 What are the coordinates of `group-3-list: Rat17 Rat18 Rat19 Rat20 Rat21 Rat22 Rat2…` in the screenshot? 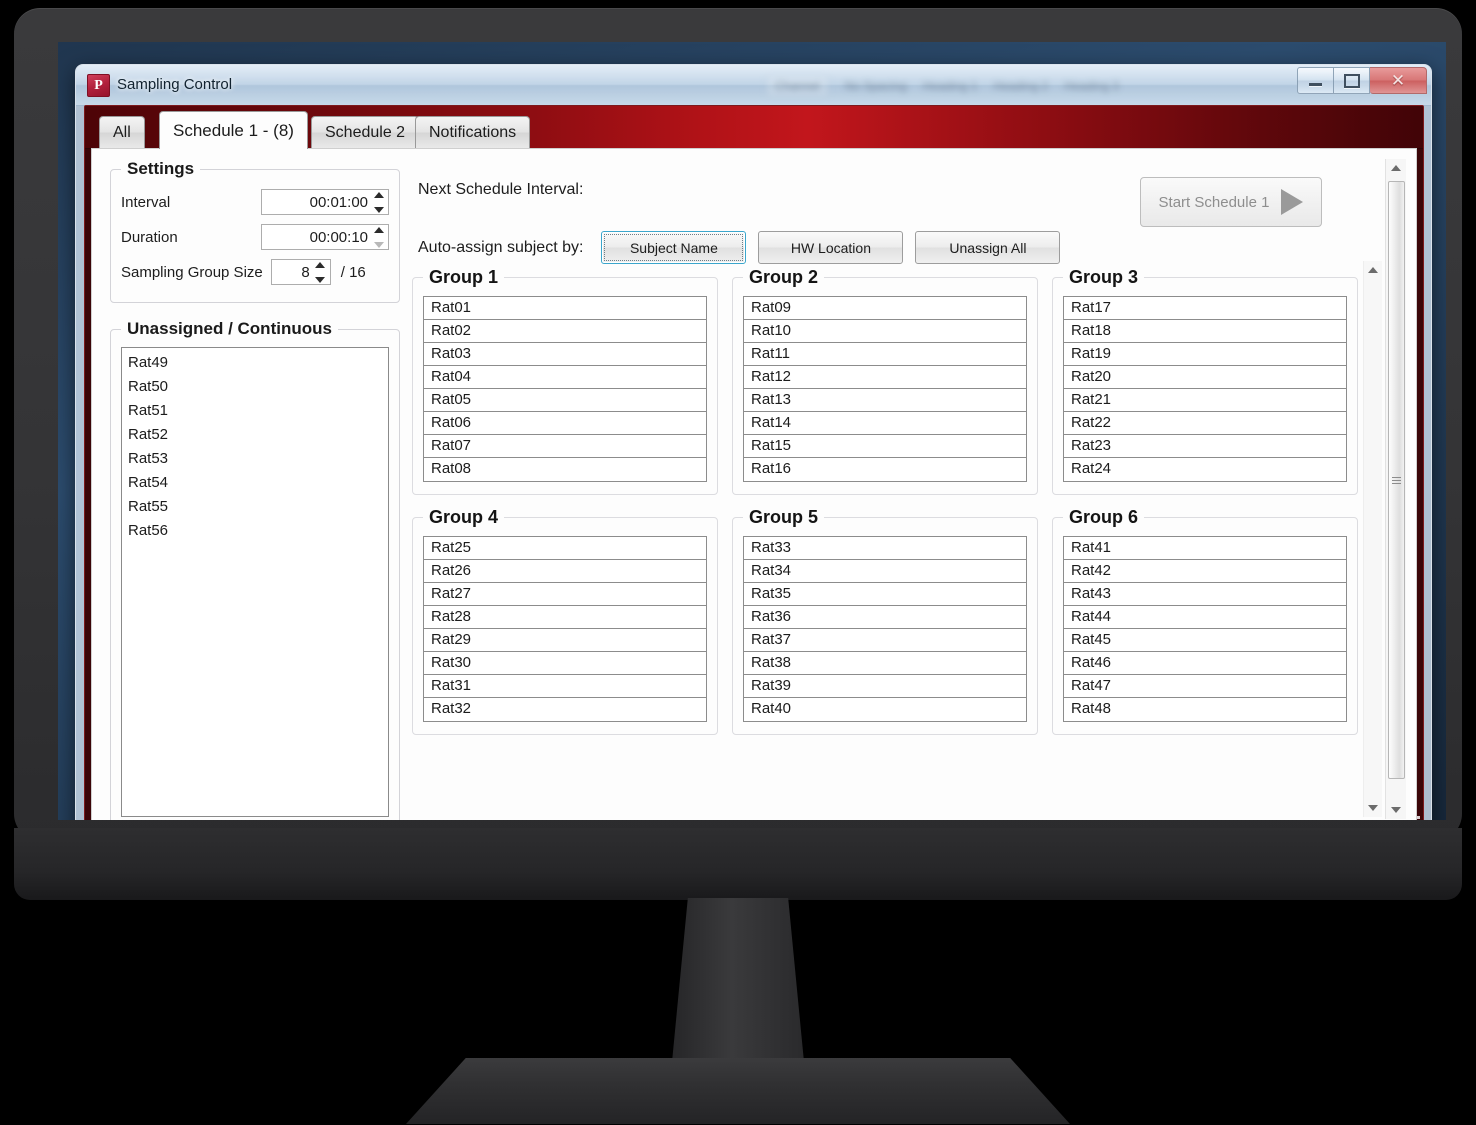 It's located at (1205, 389).